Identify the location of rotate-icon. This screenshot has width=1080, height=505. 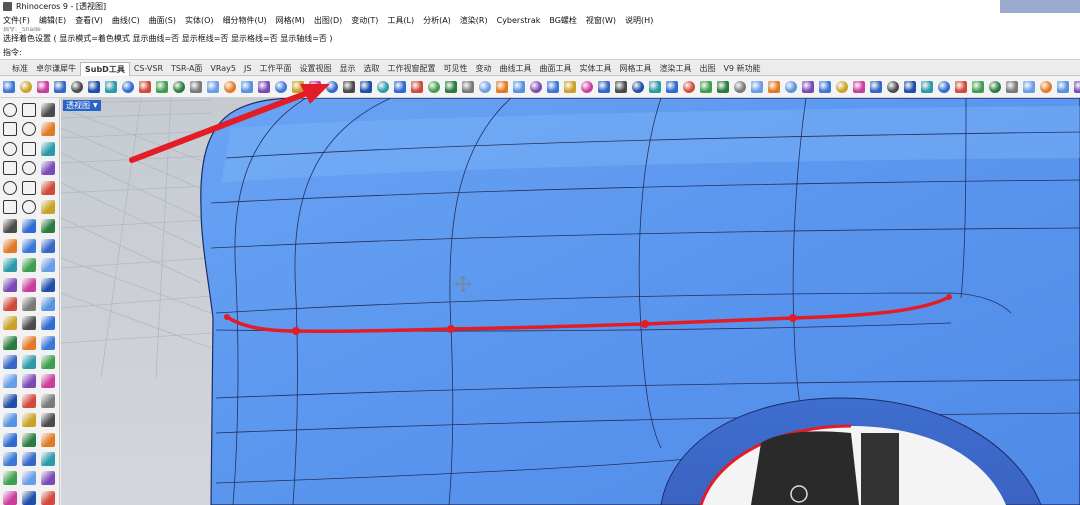
(48, 284).